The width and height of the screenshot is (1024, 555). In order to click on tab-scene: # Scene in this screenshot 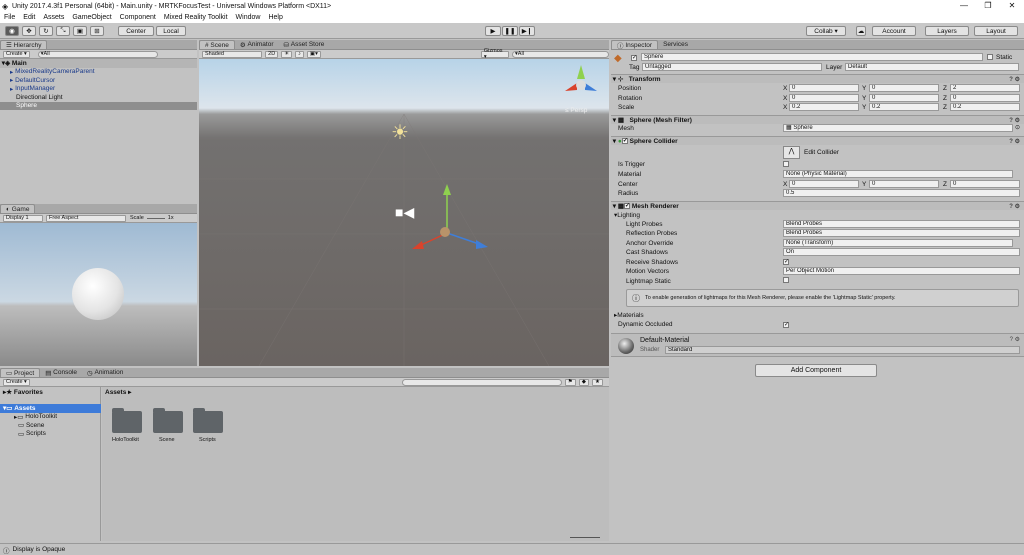, I will do `click(217, 44)`.